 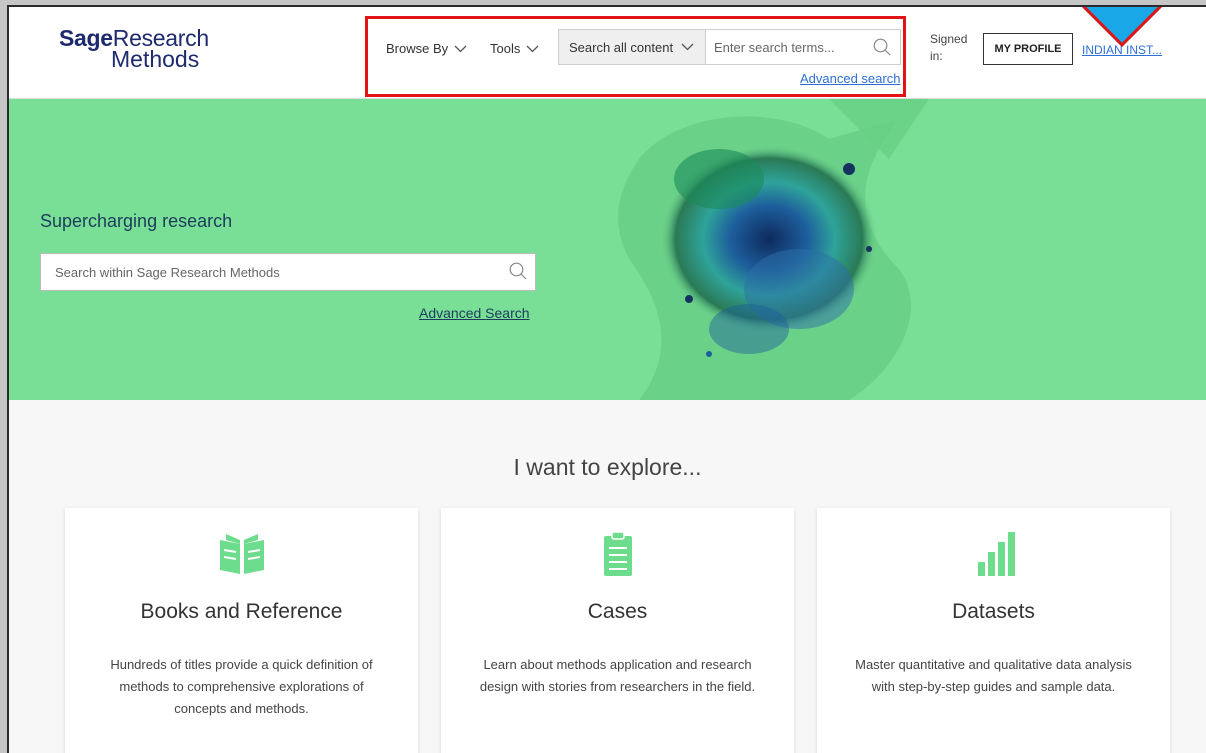 What do you see at coordinates (1122, 27) in the screenshot?
I see `pointer-annotation-arrow` at bounding box center [1122, 27].